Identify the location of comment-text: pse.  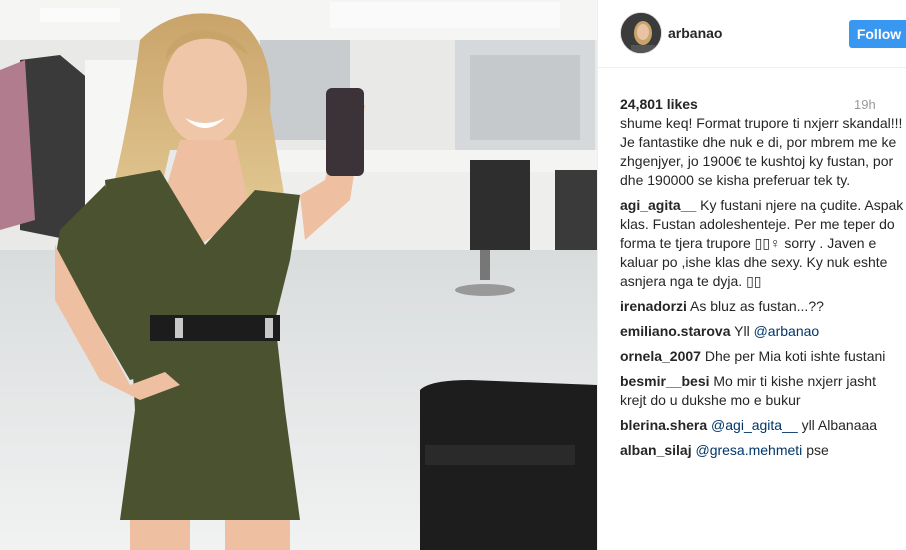
(817, 450).